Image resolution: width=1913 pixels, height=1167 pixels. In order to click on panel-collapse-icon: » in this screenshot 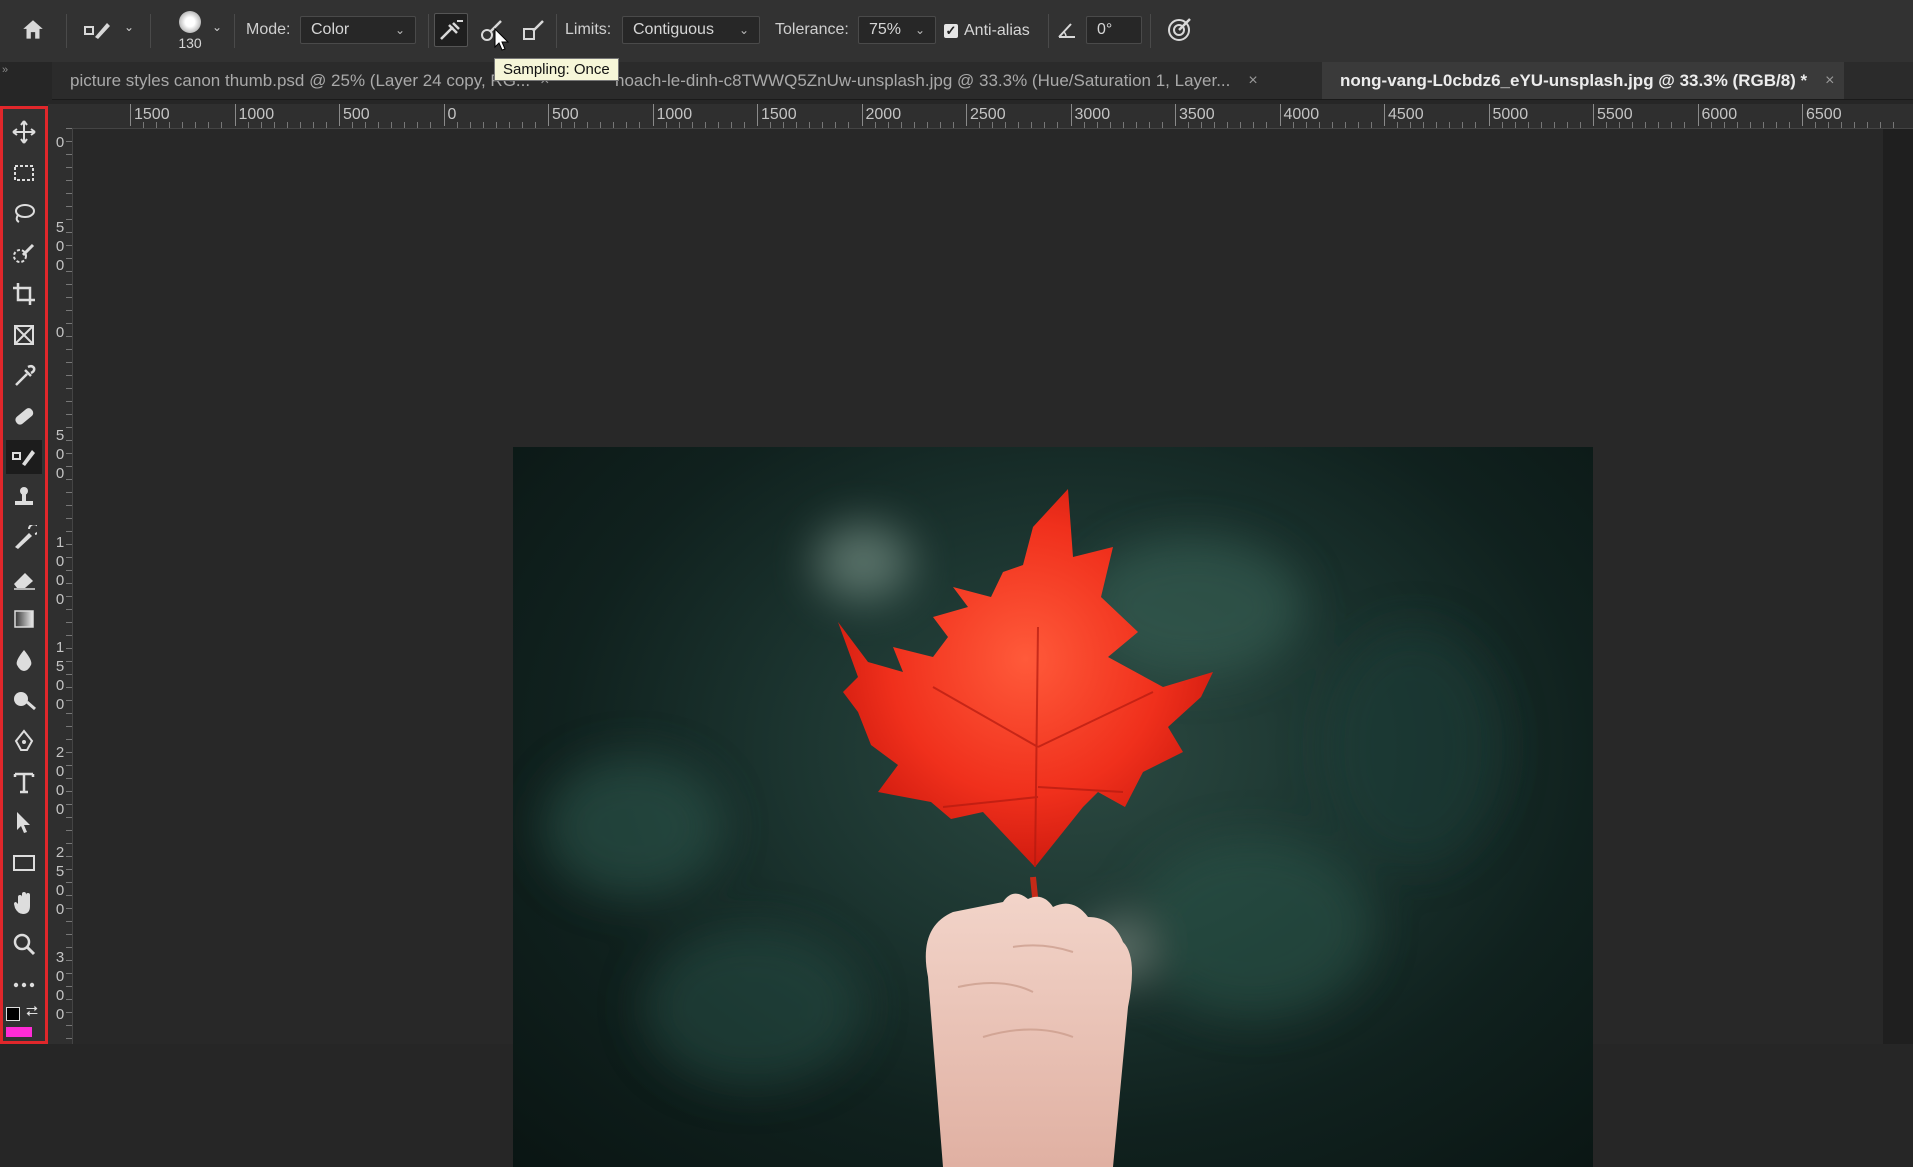, I will do `click(26, 81)`.